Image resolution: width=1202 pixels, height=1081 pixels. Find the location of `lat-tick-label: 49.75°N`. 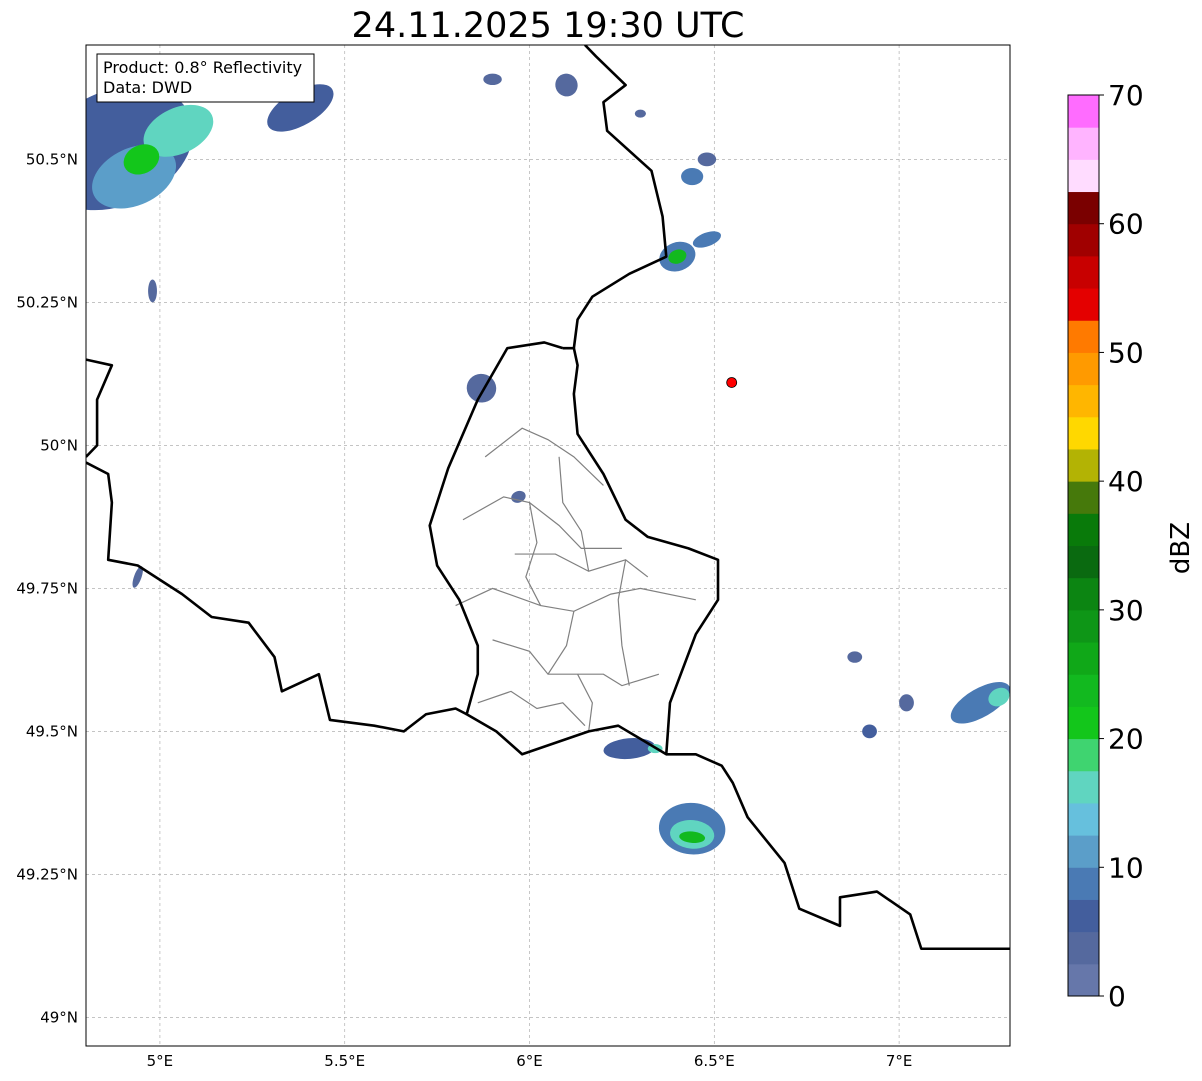

lat-tick-label: 49.75°N is located at coordinates (47, 588).